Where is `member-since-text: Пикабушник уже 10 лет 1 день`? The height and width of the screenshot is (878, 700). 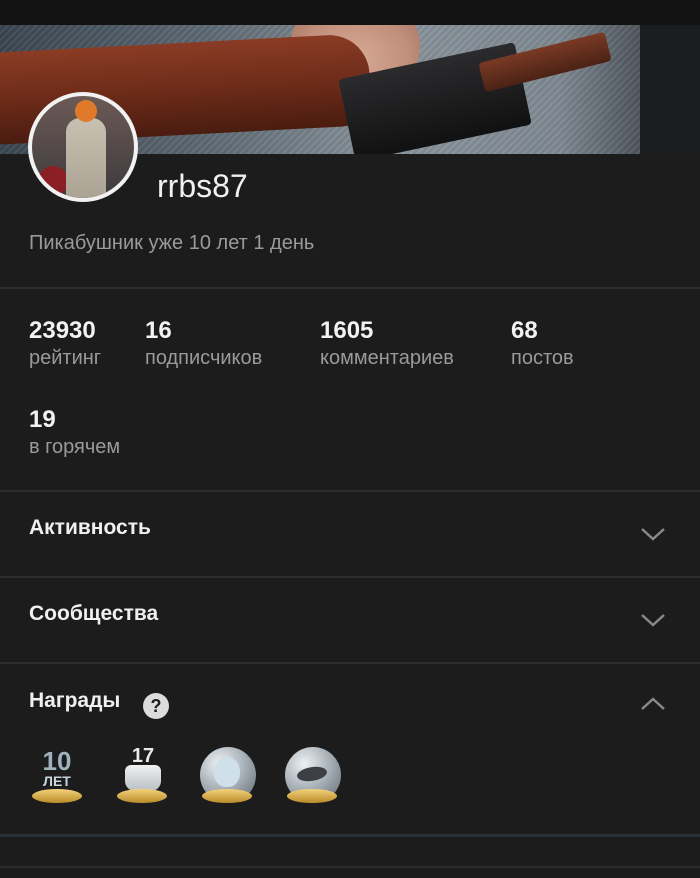 member-since-text: Пикабушник уже 10 лет 1 день is located at coordinates (172, 243).